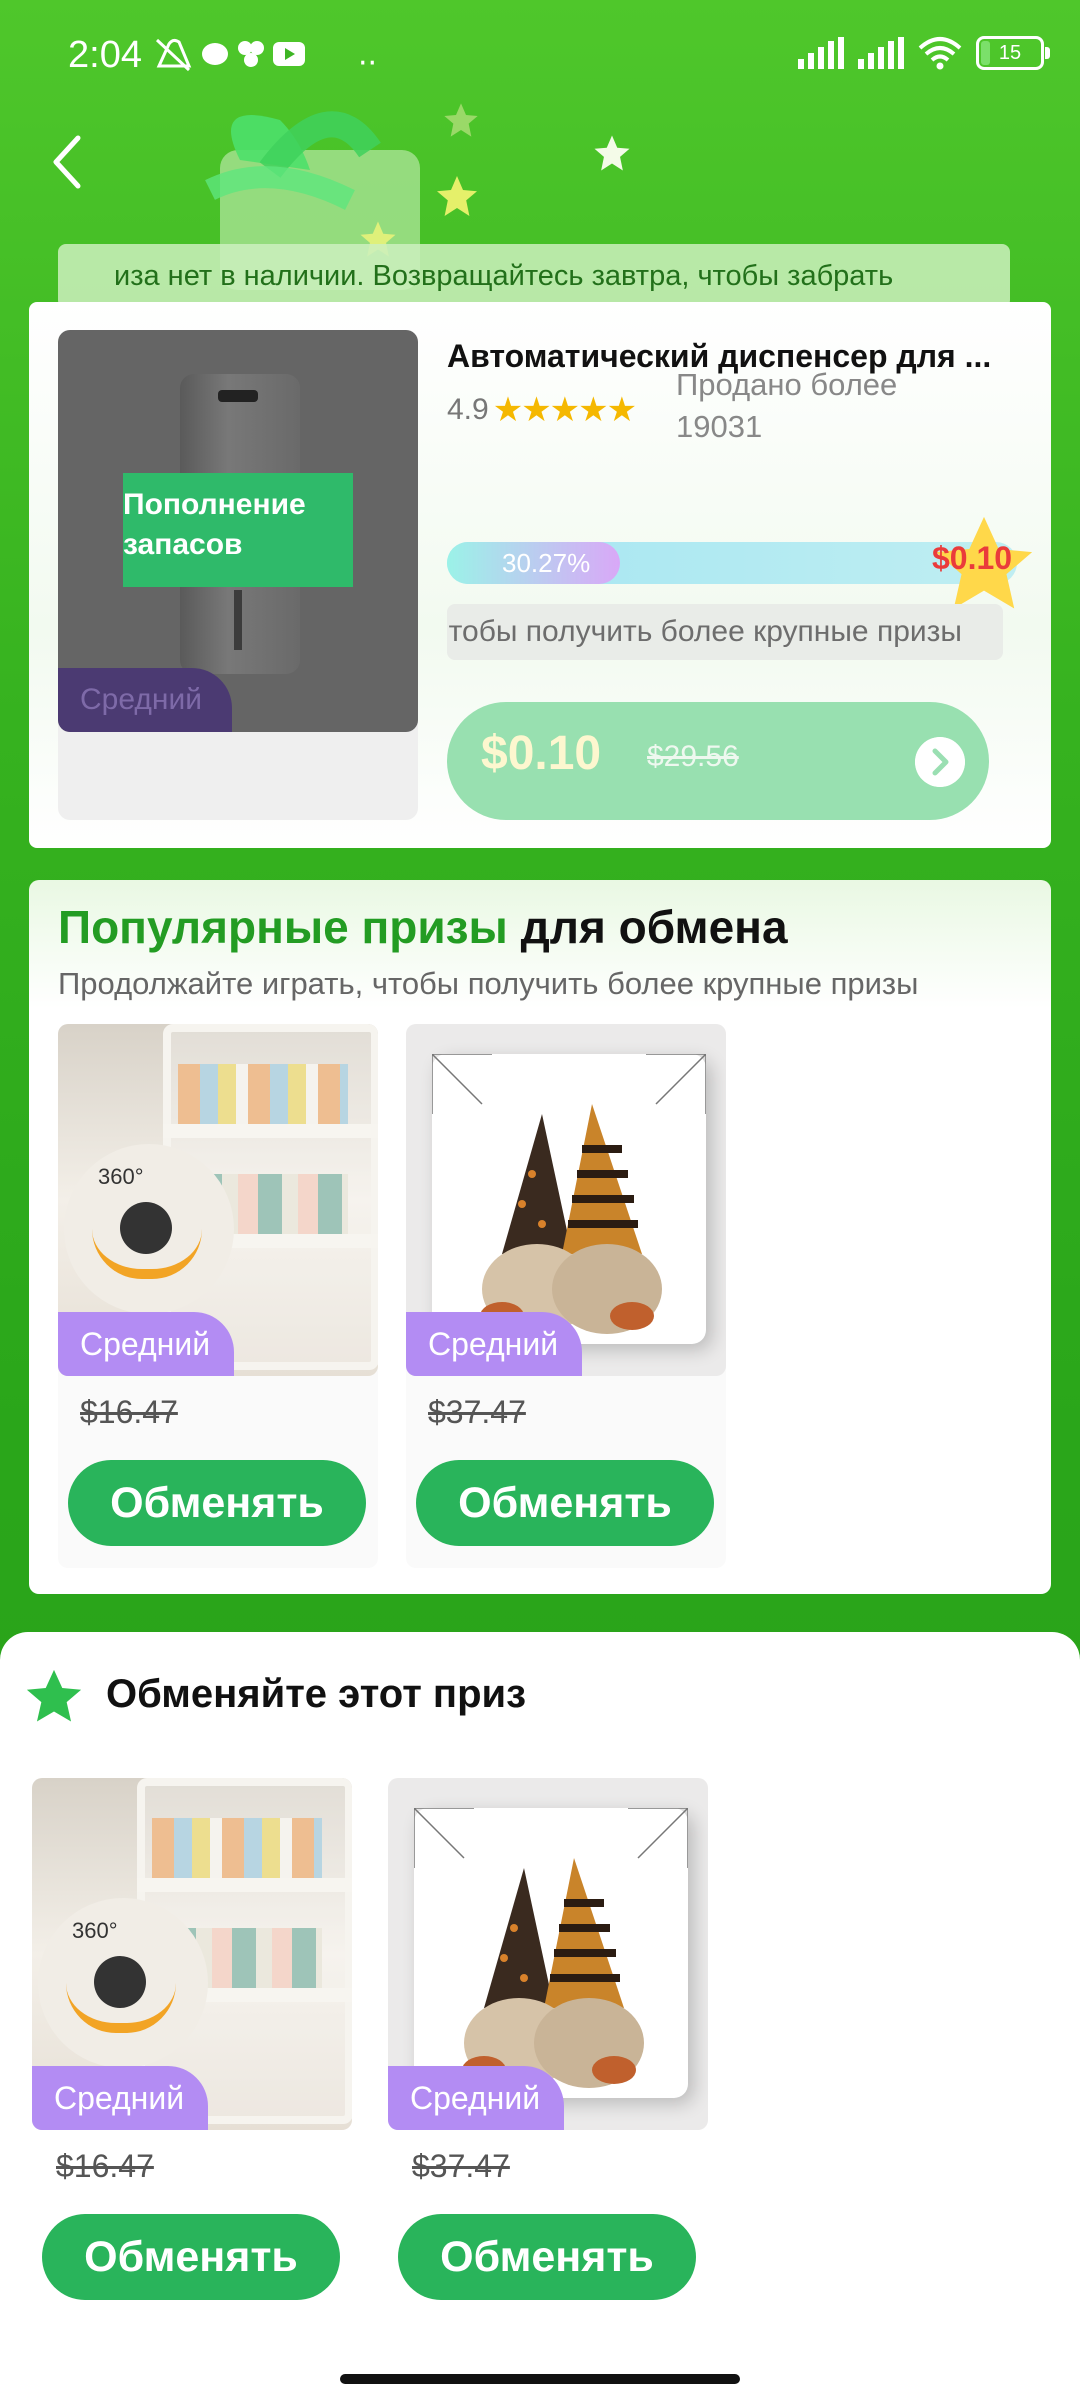 The image size is (1080, 2400). Describe the element at coordinates (940, 762) in the screenshot. I see `chevron-right-icon` at that location.